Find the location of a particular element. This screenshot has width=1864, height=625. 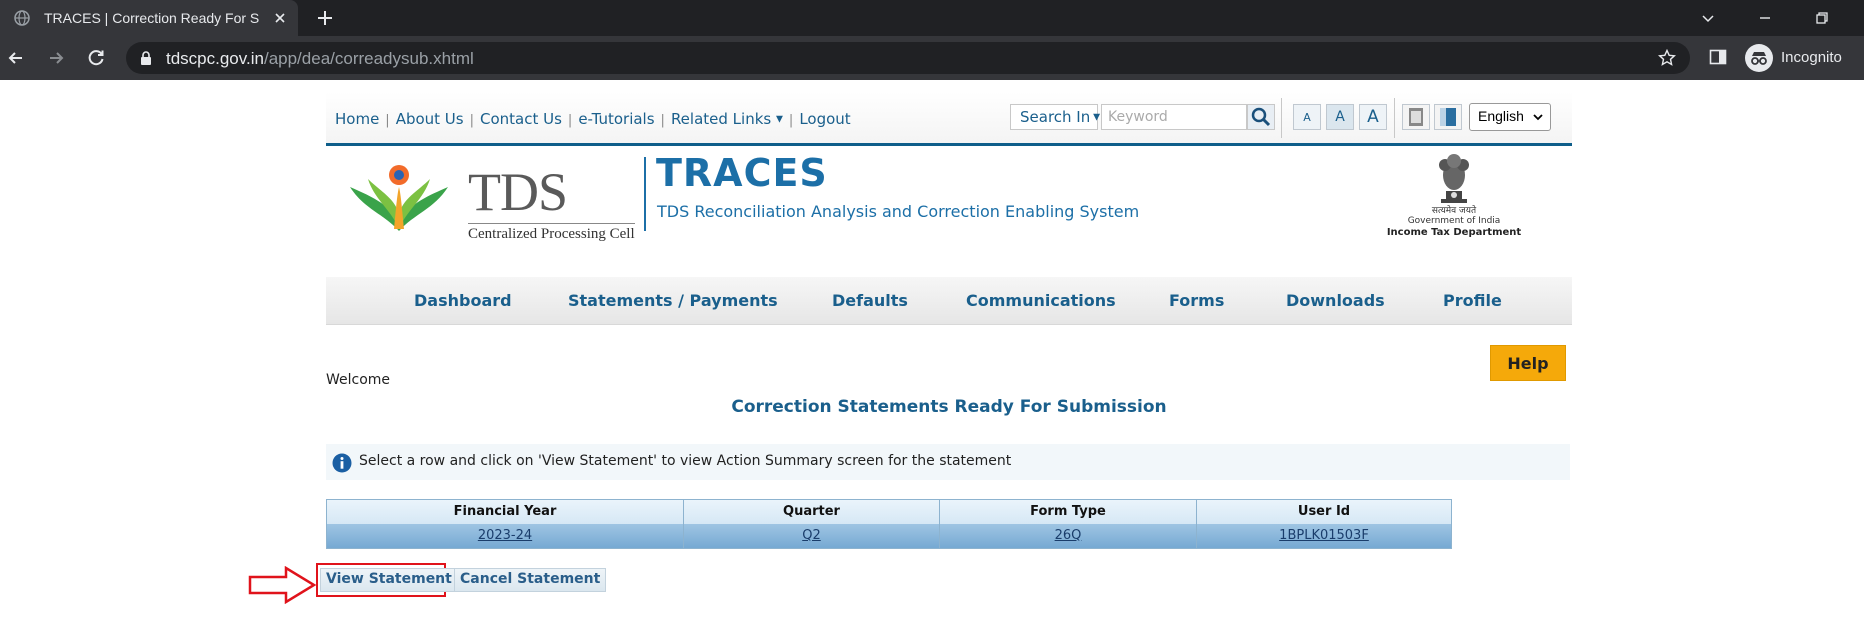

font-size-large-button: A is located at coordinates (1373, 117).